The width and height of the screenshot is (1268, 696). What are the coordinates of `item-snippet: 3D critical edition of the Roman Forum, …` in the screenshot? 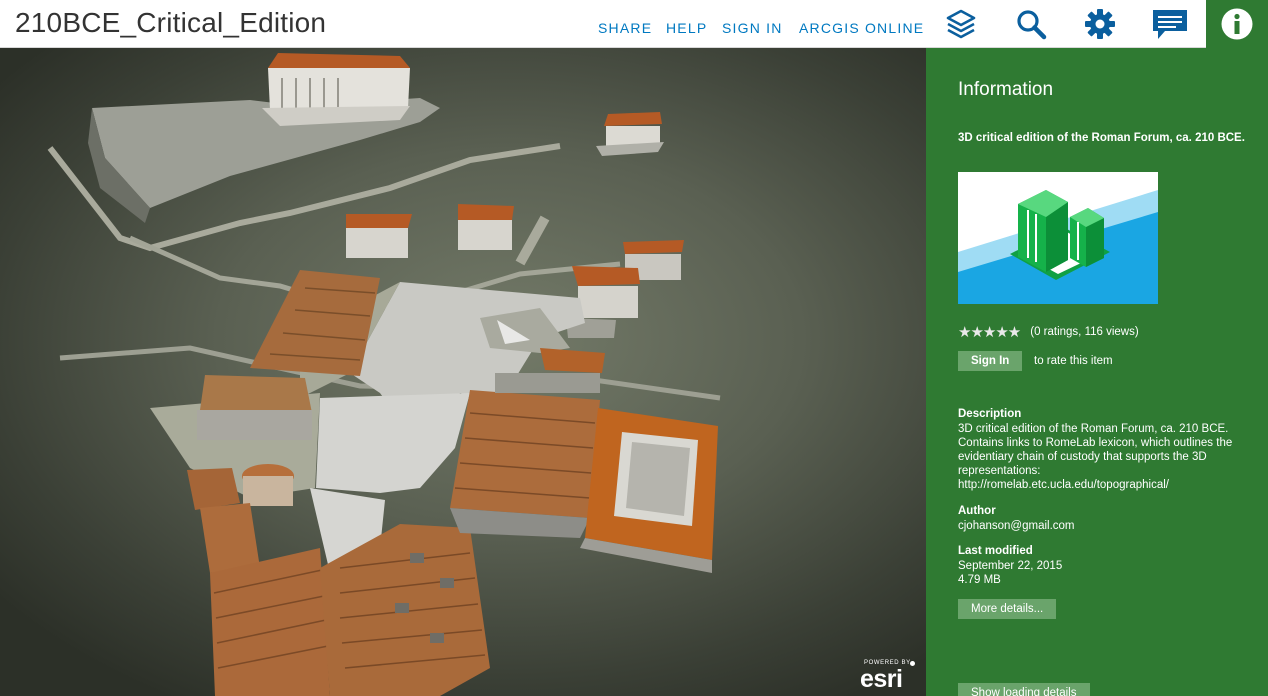 It's located at (1101, 138).